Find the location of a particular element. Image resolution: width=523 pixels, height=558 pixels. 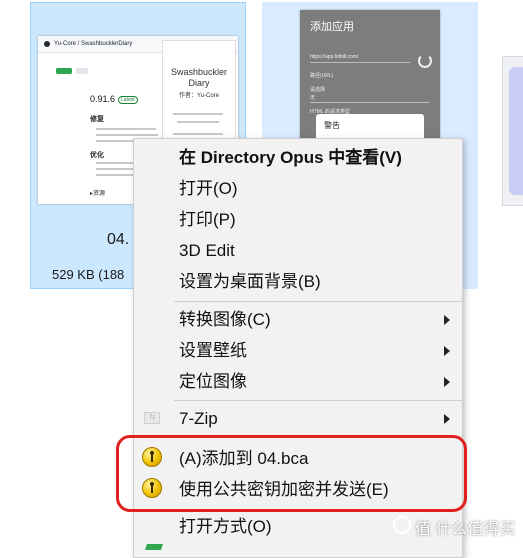

github-icon is located at coordinates (47, 44).